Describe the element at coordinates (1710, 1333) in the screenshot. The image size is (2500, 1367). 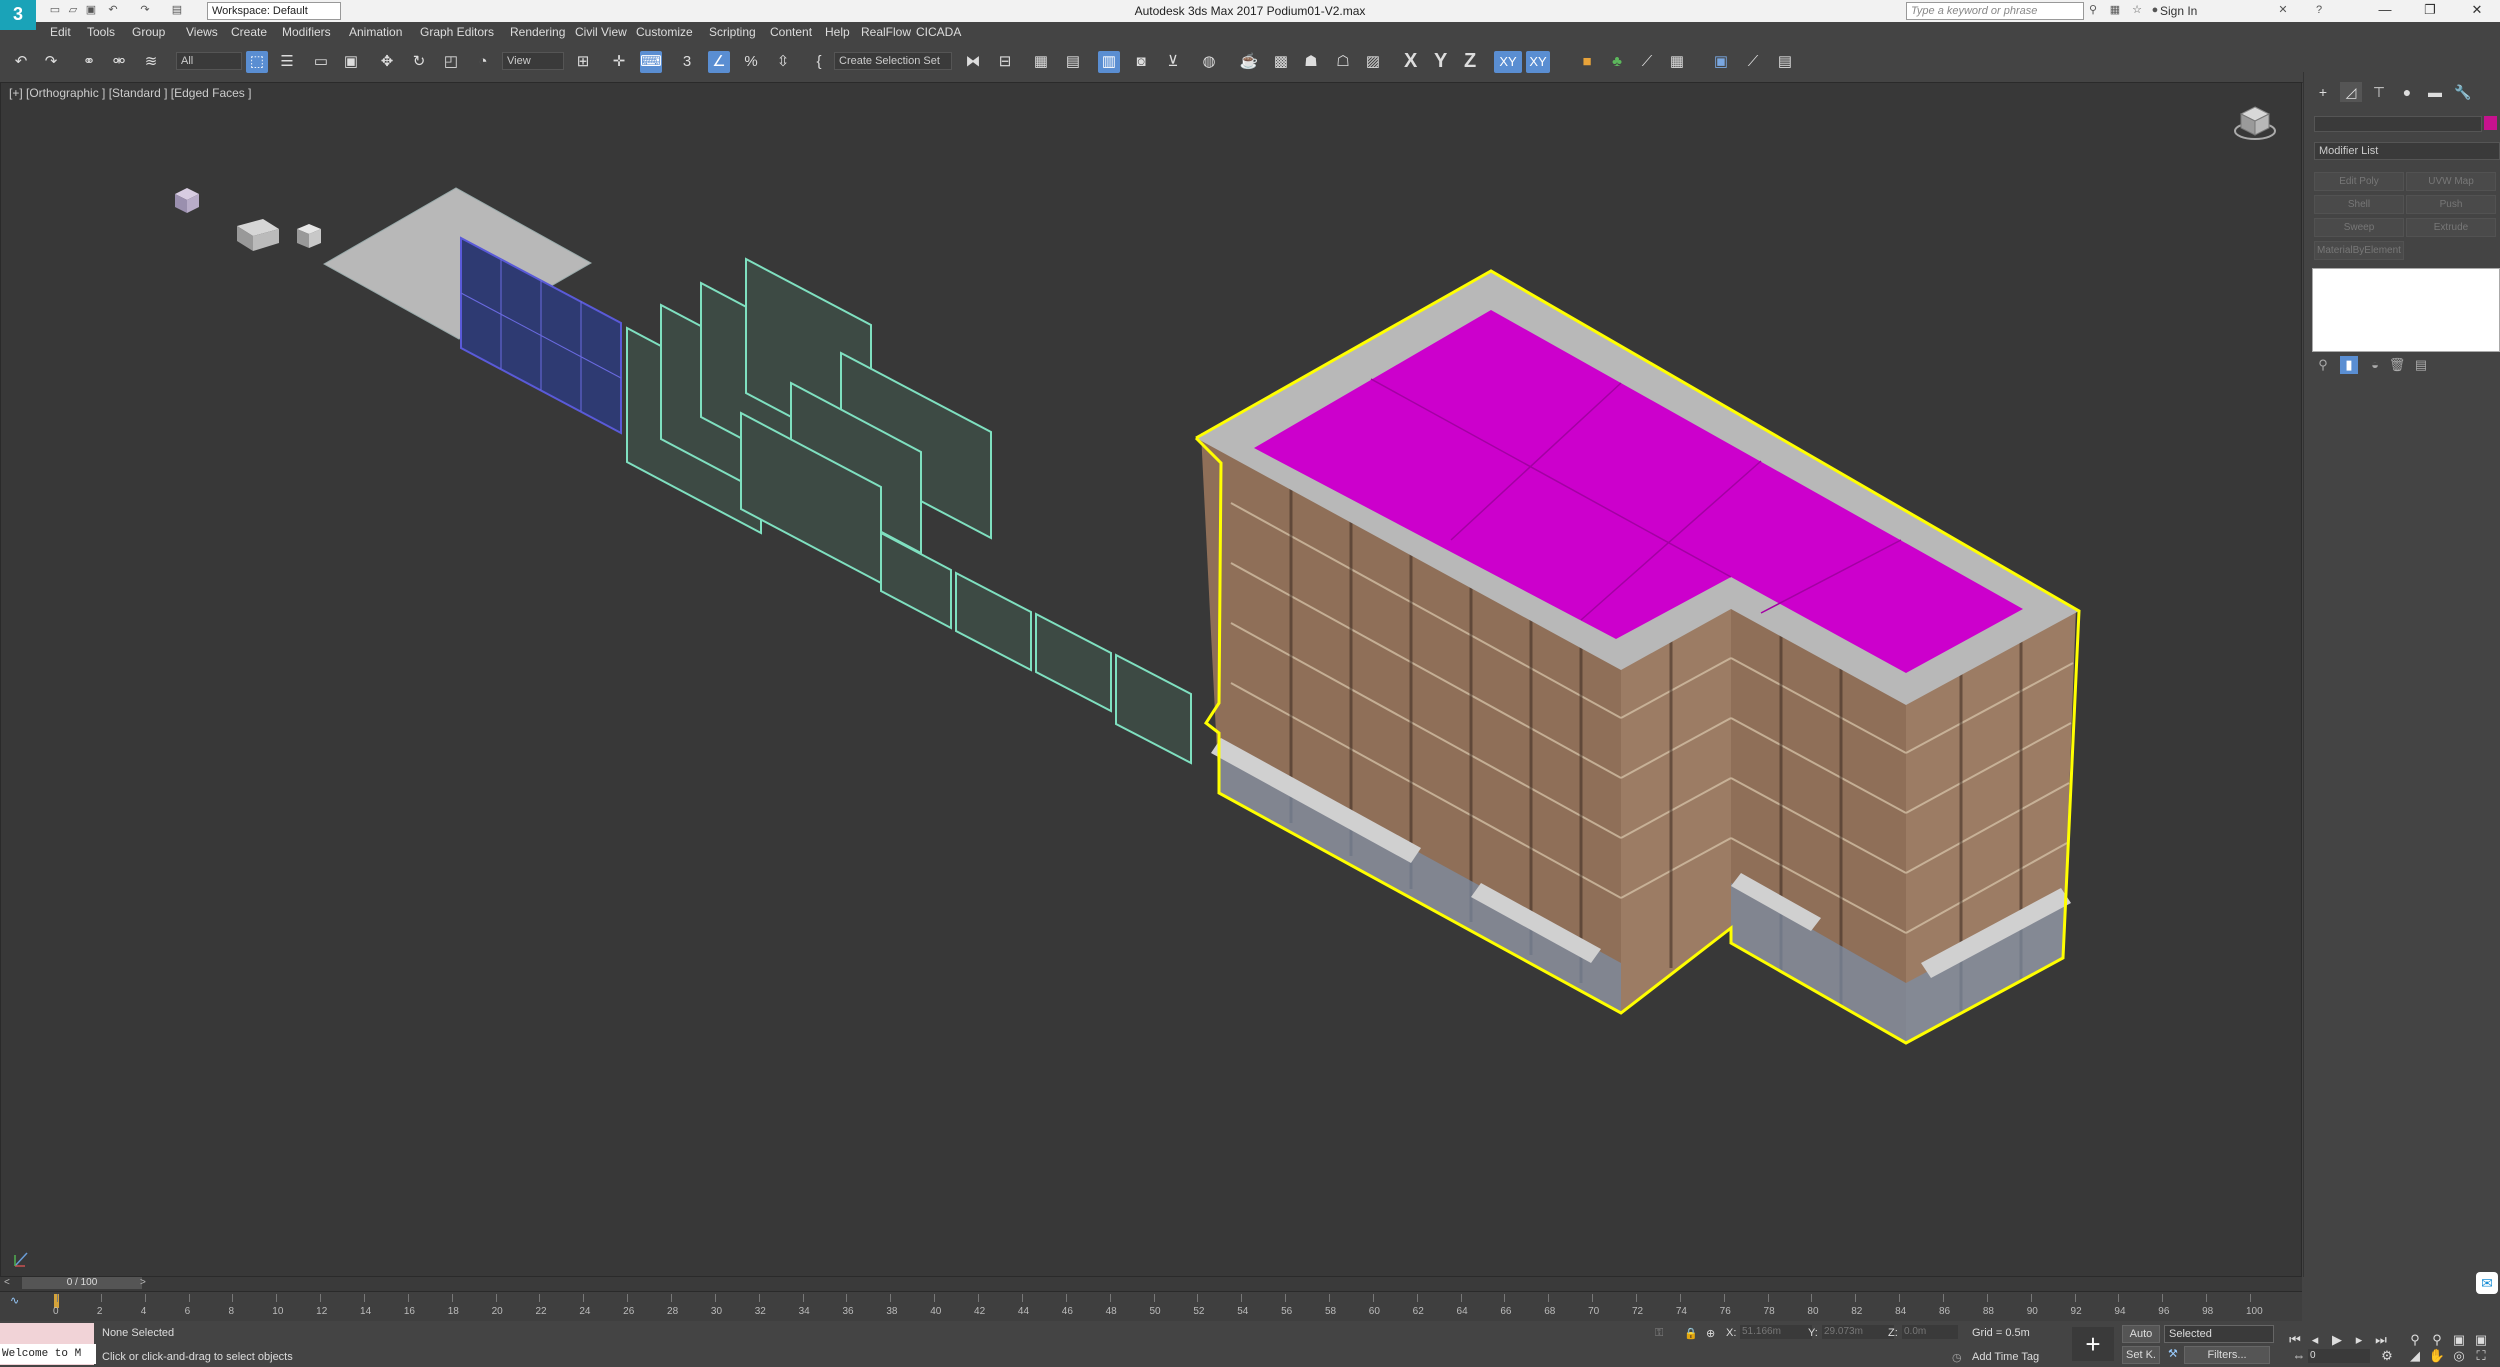
I see `absolute-mode-icon: ⊕` at that location.